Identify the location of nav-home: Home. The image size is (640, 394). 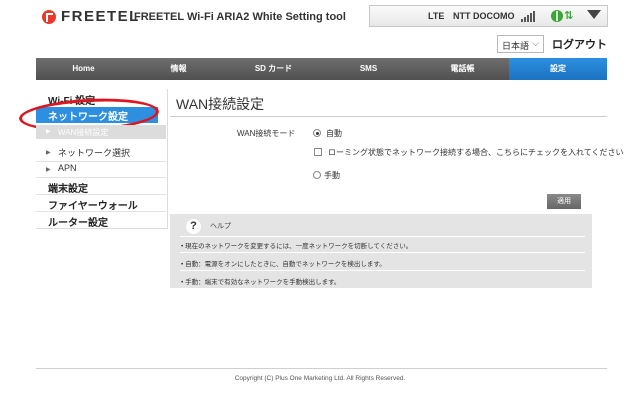
(83, 69).